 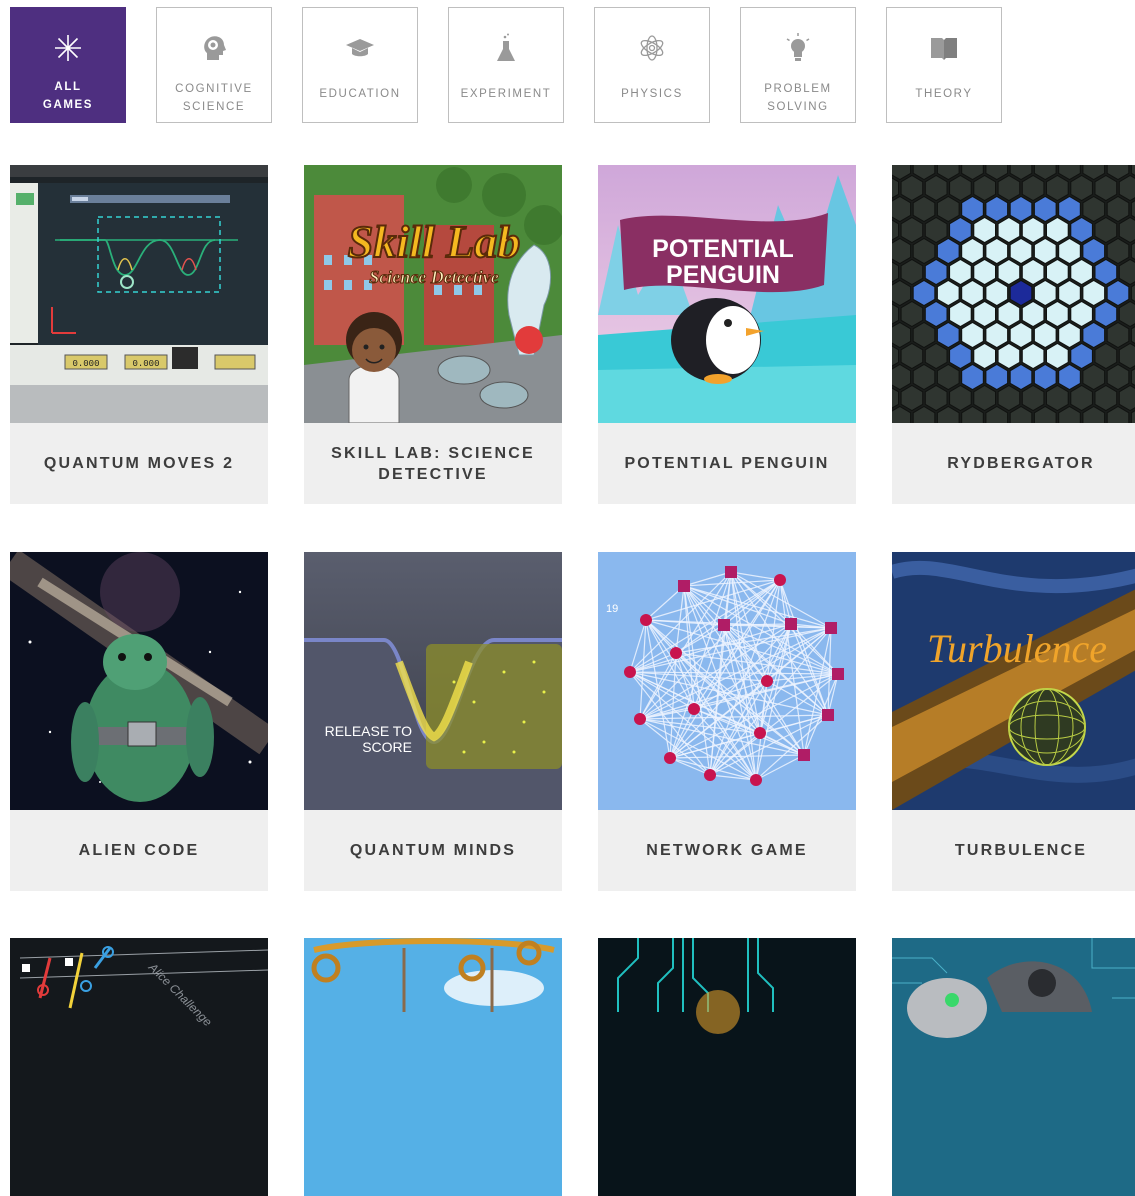 I want to click on game-title: QUANTUM MOVES 2, so click(x=139, y=463).